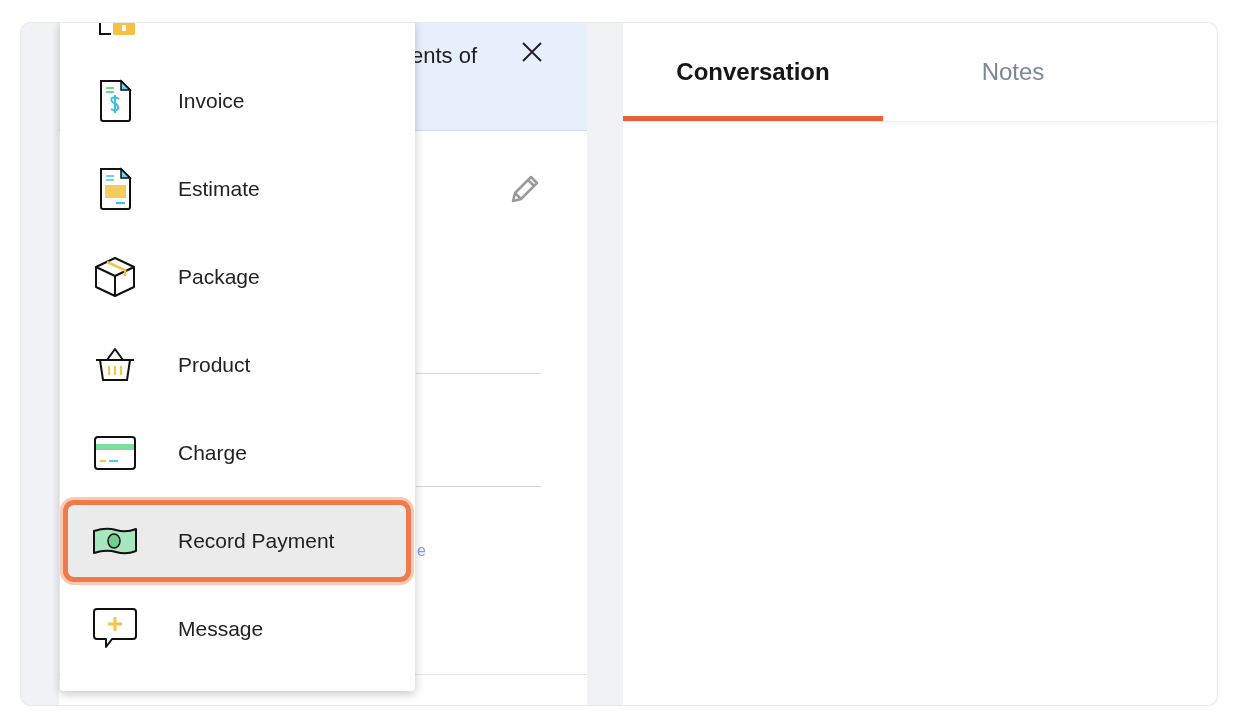 The image size is (1242, 720). I want to click on basket-icon, so click(115, 365).